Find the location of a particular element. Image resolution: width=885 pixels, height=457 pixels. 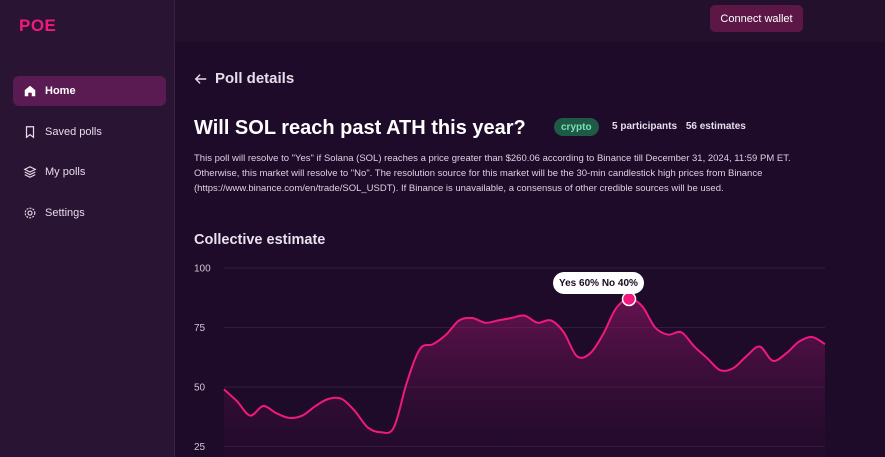

layers-icon is located at coordinates (30, 172).